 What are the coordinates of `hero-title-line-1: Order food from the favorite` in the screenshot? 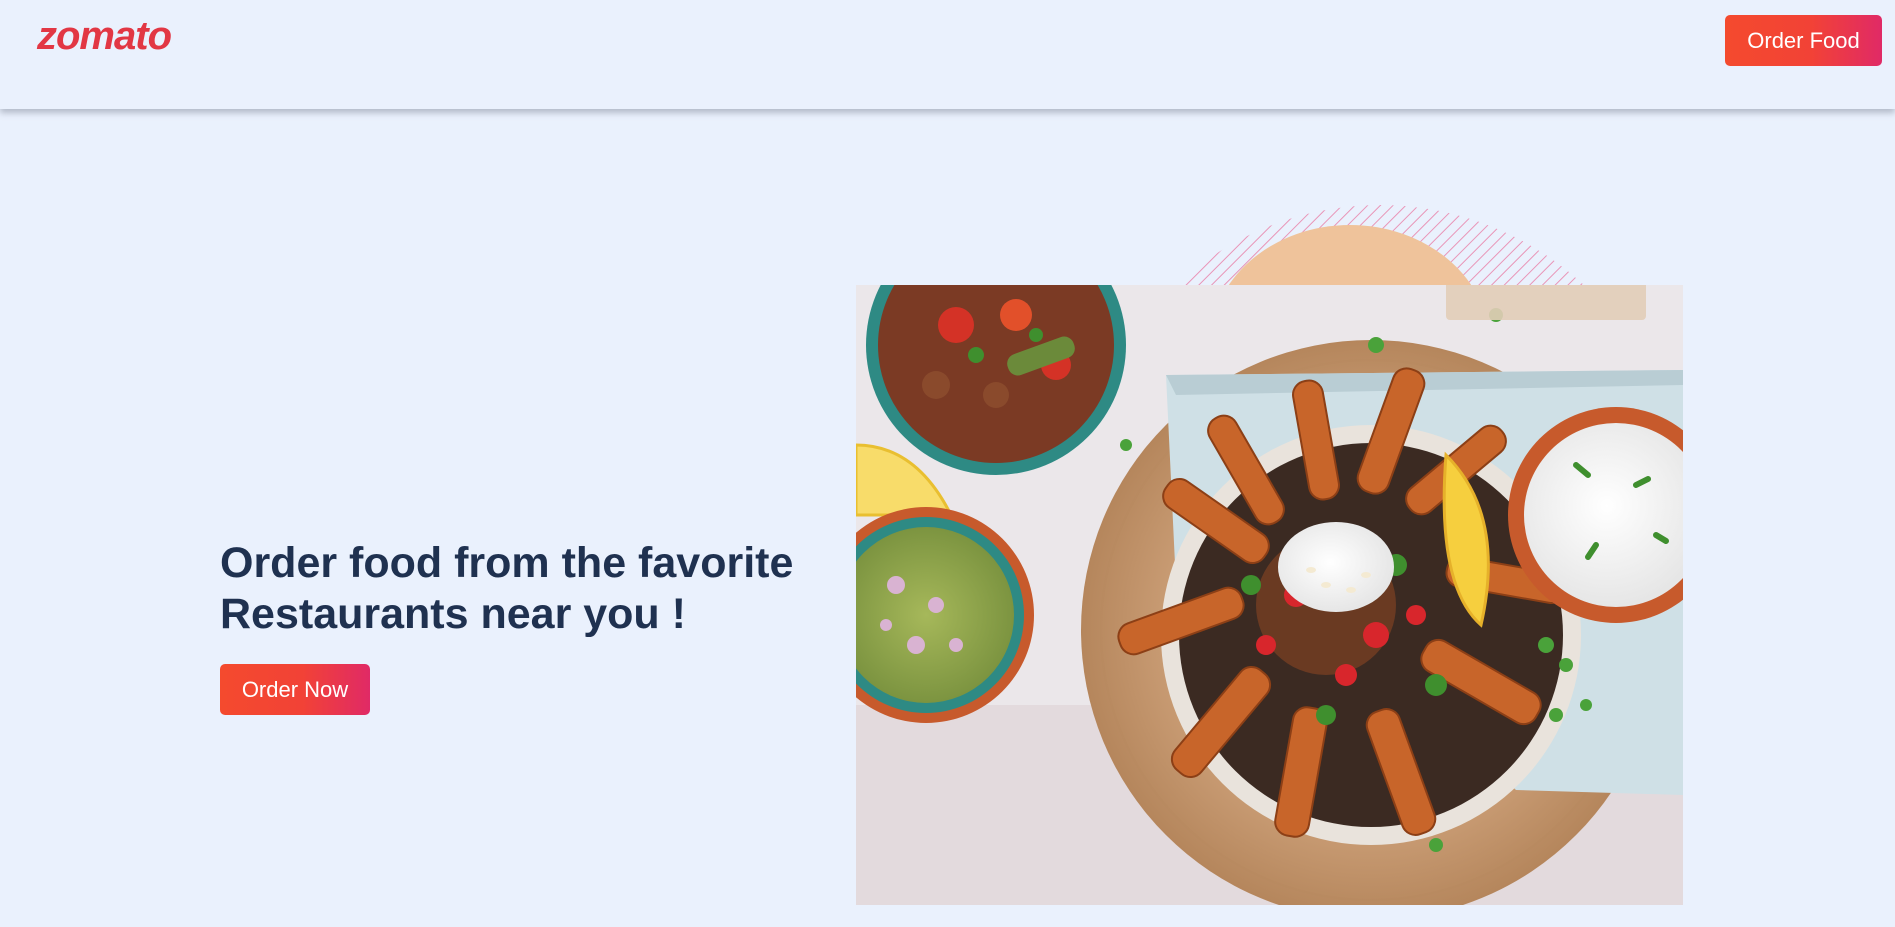 It's located at (507, 563).